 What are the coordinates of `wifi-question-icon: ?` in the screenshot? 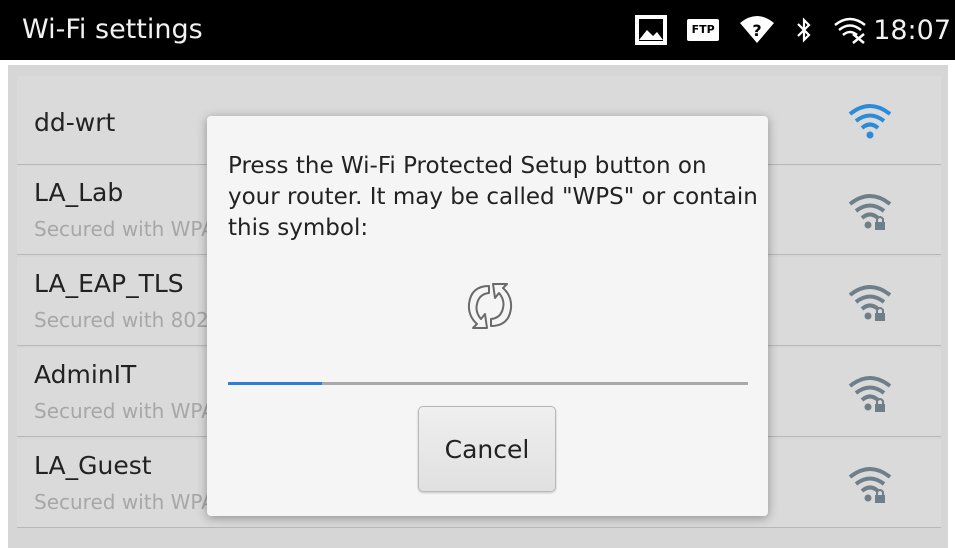 It's located at (757, 29).